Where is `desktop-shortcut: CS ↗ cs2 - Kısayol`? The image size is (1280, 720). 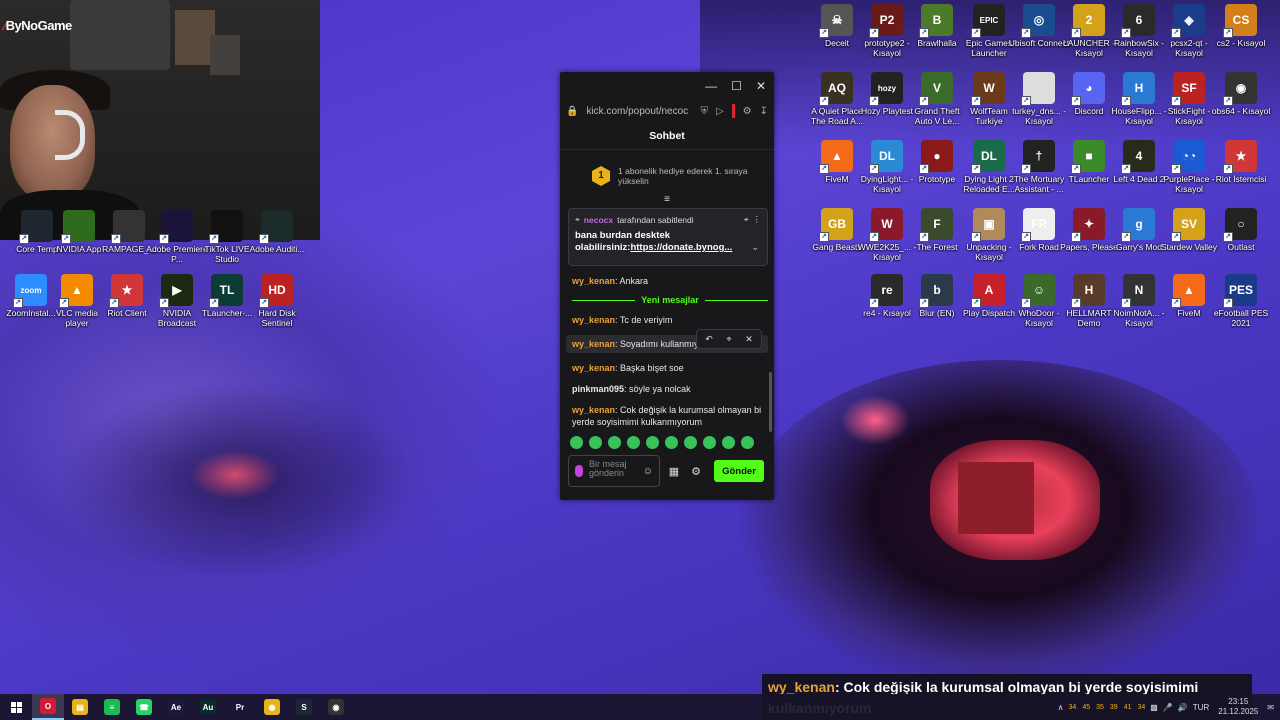
desktop-shortcut: CS ↗ cs2 - Kısayol is located at coordinates (1241, 26).